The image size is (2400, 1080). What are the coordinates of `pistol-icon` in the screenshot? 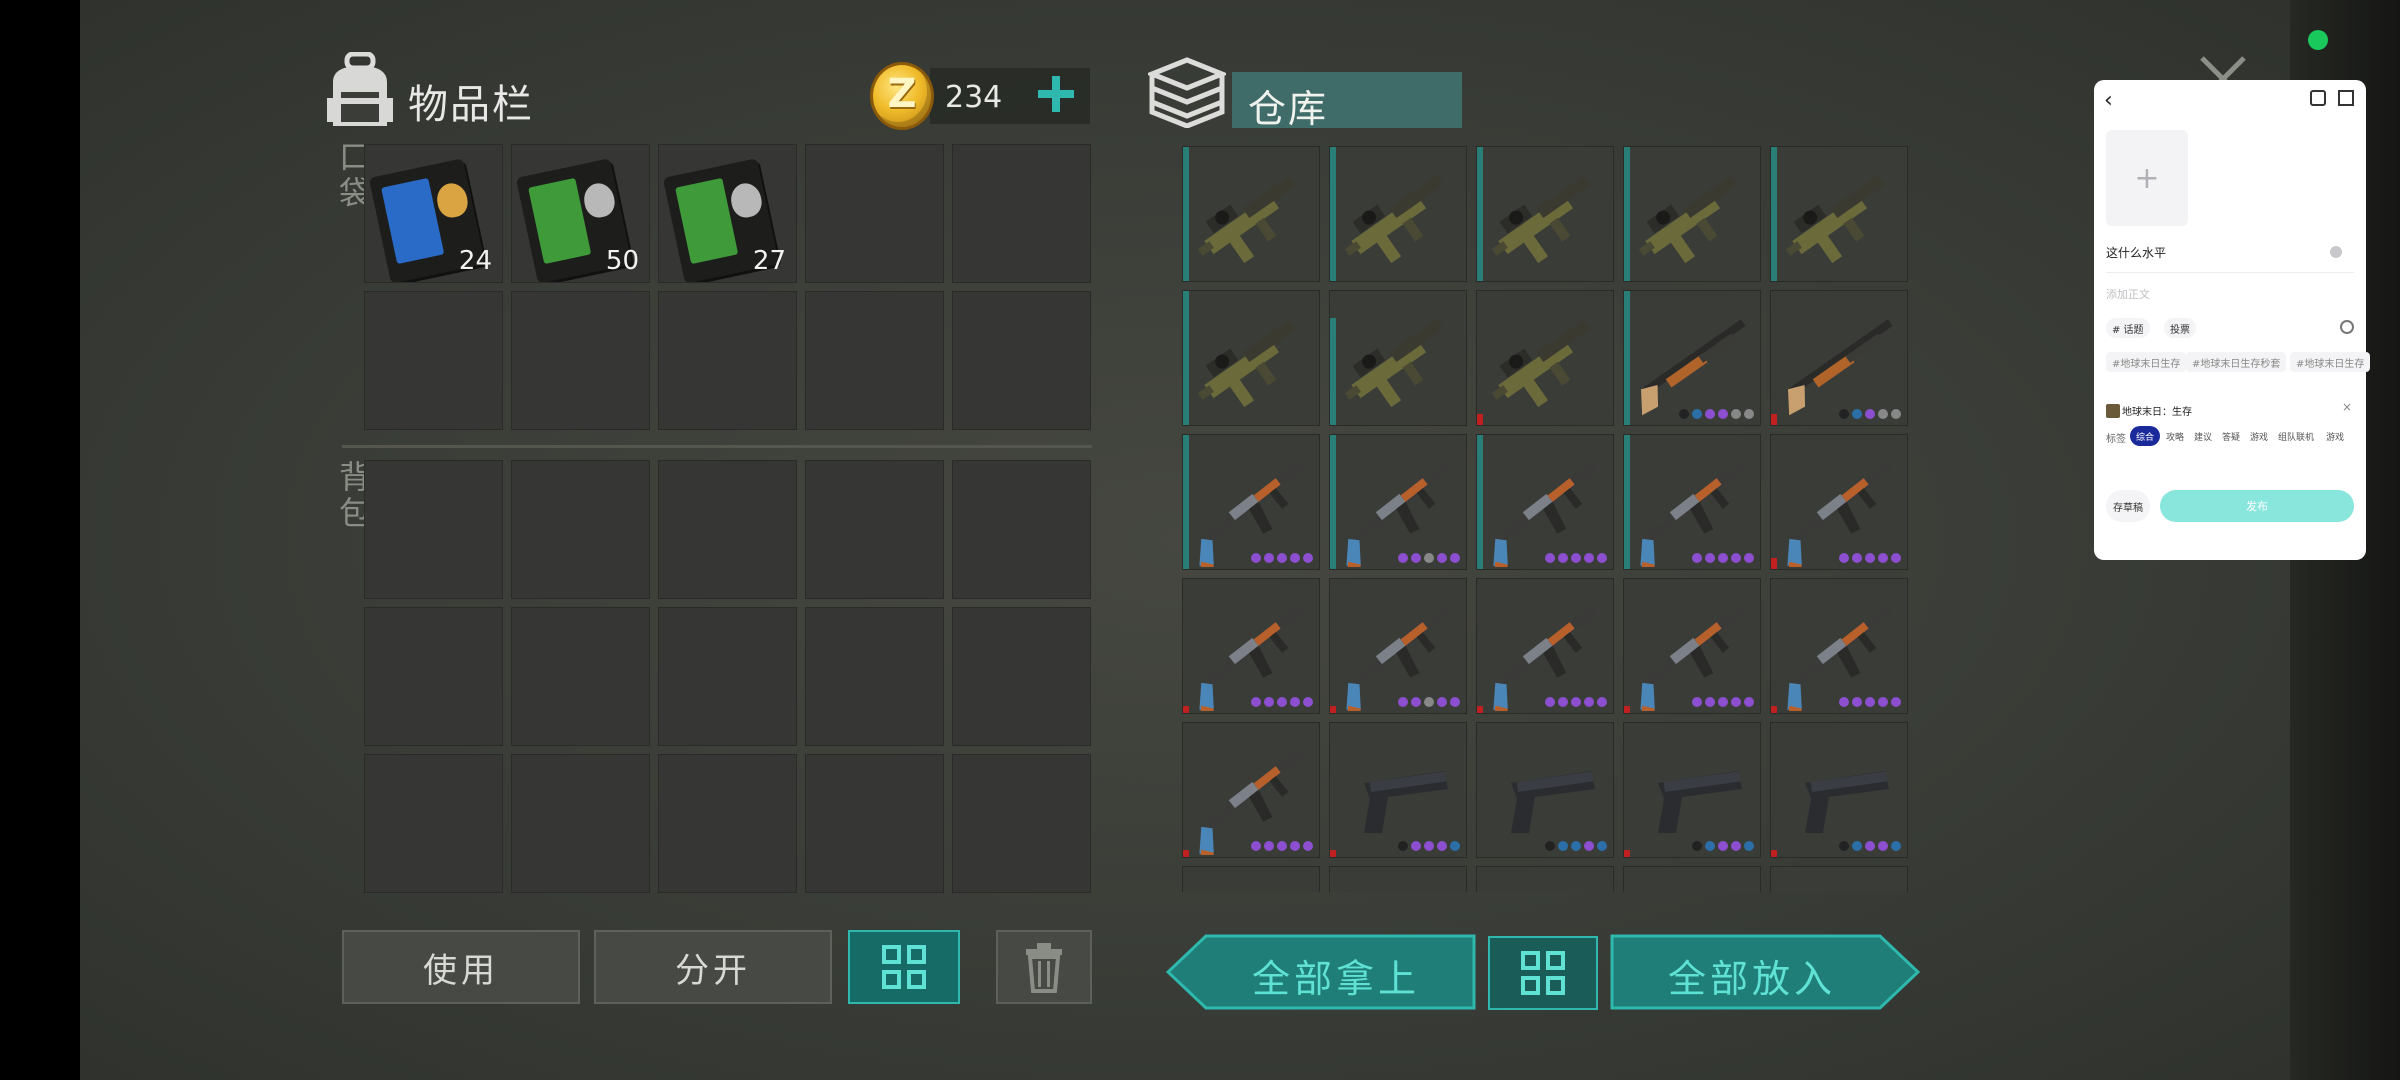 It's located at (1406, 802).